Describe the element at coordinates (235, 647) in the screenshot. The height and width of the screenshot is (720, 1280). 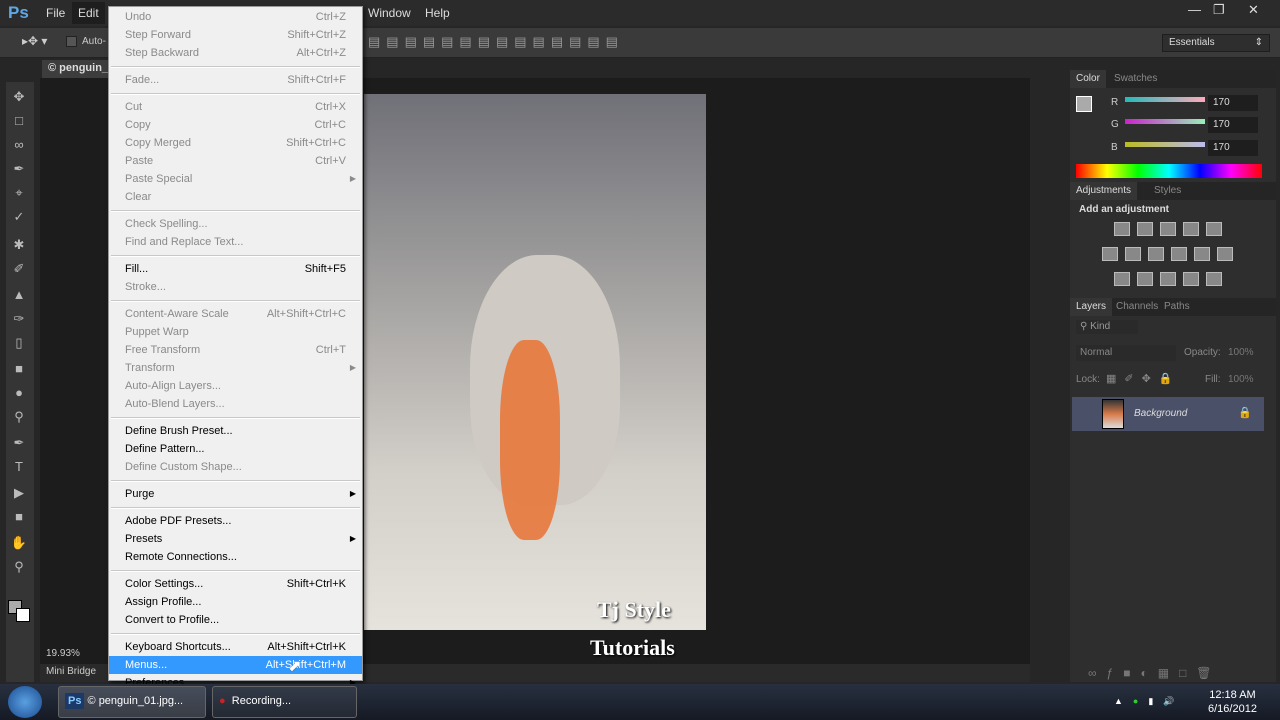
I see `menu-item-keyboard-shortcuts: Keyboard Shortcuts... Alt+Shift+Ctrl+K` at that location.